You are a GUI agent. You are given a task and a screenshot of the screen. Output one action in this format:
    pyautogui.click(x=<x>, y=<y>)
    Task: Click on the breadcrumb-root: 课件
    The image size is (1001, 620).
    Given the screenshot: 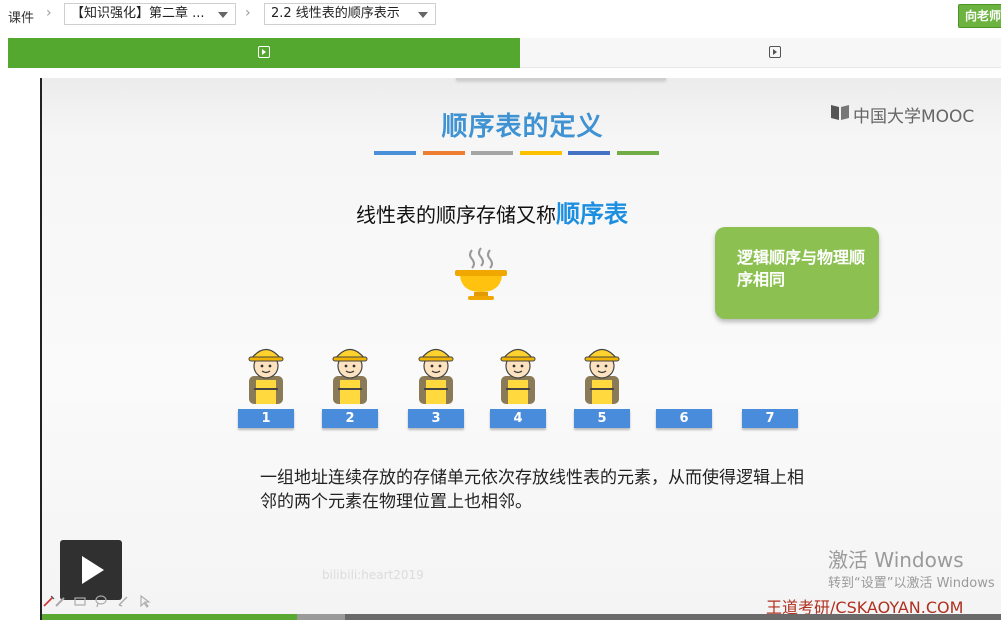 What is the action you would take?
    pyautogui.click(x=21, y=16)
    